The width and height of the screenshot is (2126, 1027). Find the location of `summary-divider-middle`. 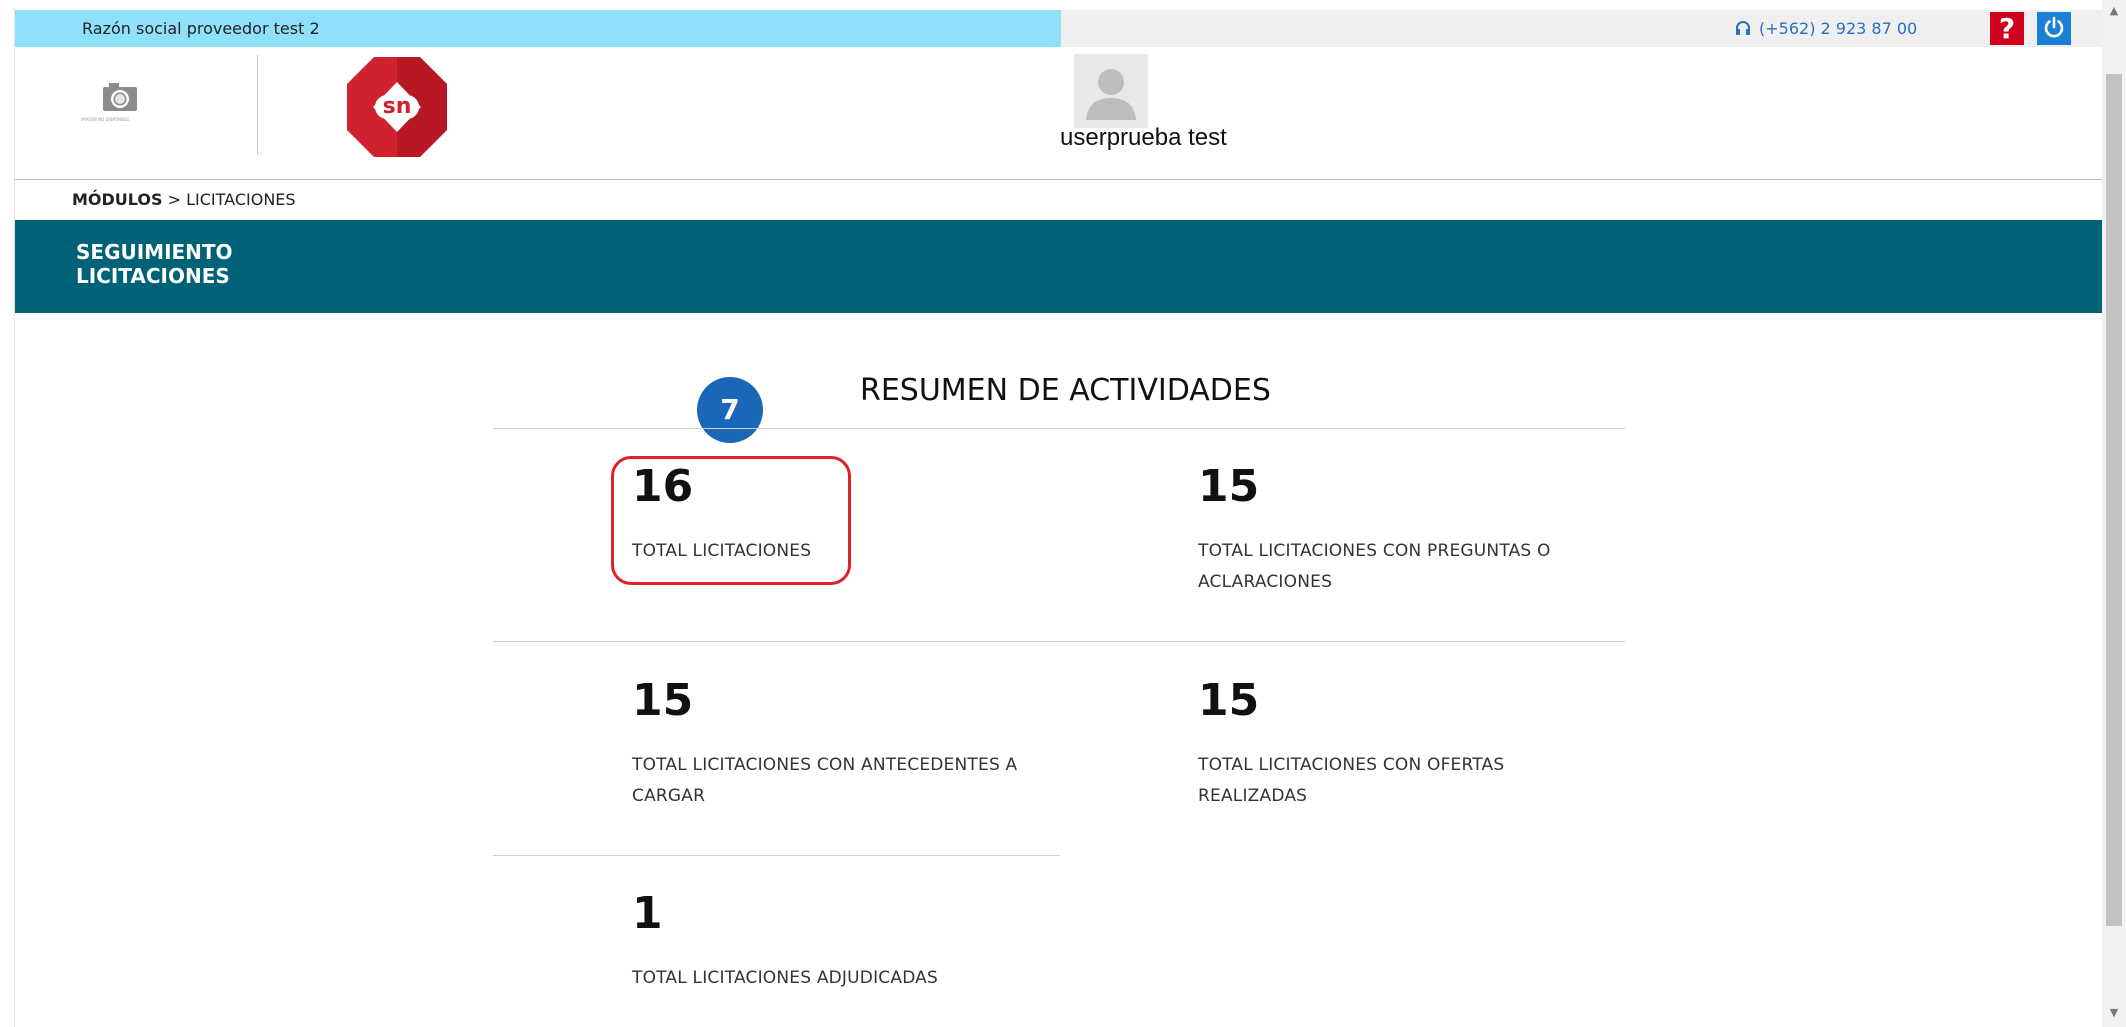

summary-divider-middle is located at coordinates (1059, 641).